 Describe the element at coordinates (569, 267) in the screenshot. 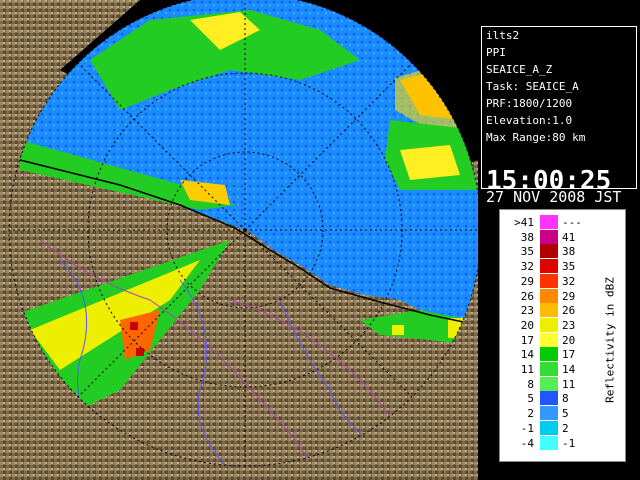

I see `legend-upper-bound: 35` at that location.